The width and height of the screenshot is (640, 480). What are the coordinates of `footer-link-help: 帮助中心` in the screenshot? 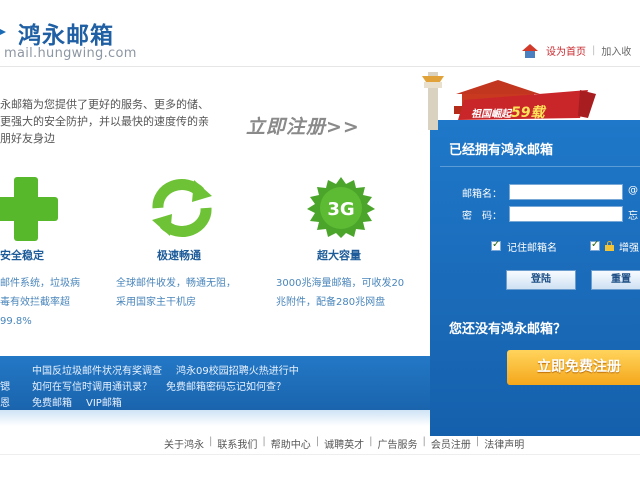 It's located at (291, 443).